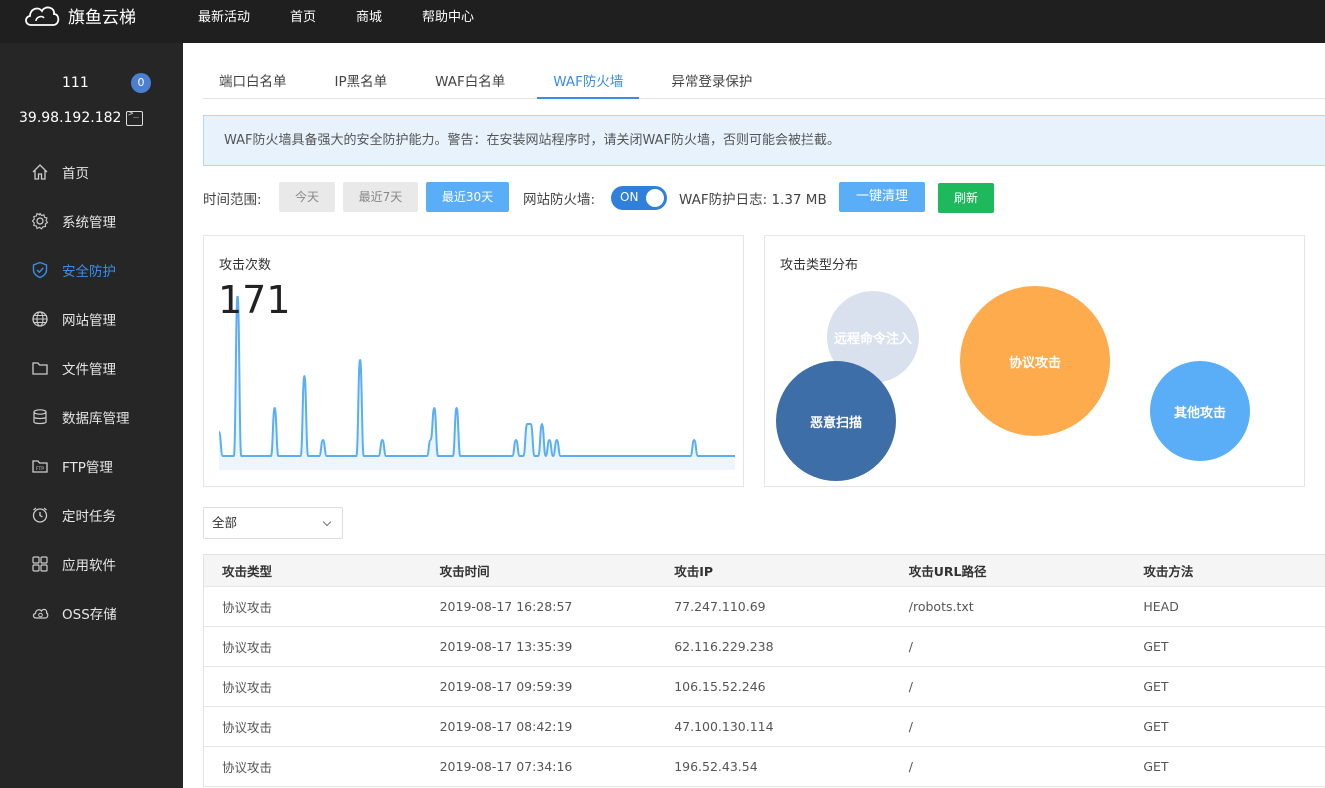 Image resolution: width=1325 pixels, height=788 pixels. I want to click on sidebar-item-label: 定时任务, so click(89, 516).